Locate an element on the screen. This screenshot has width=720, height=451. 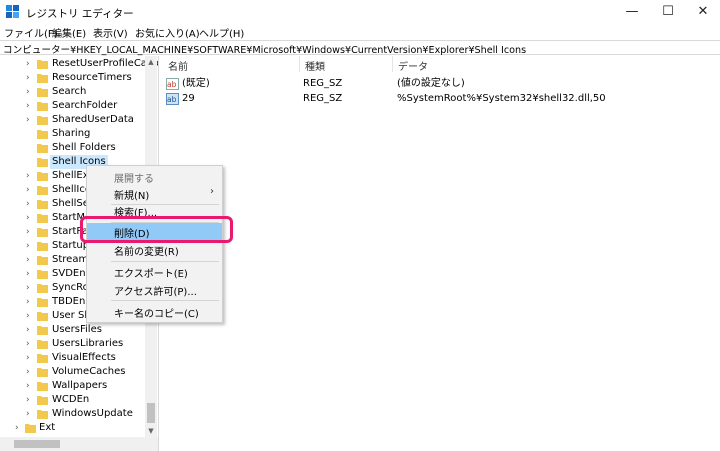
column-header-data: データ is located at coordinates (413, 65).